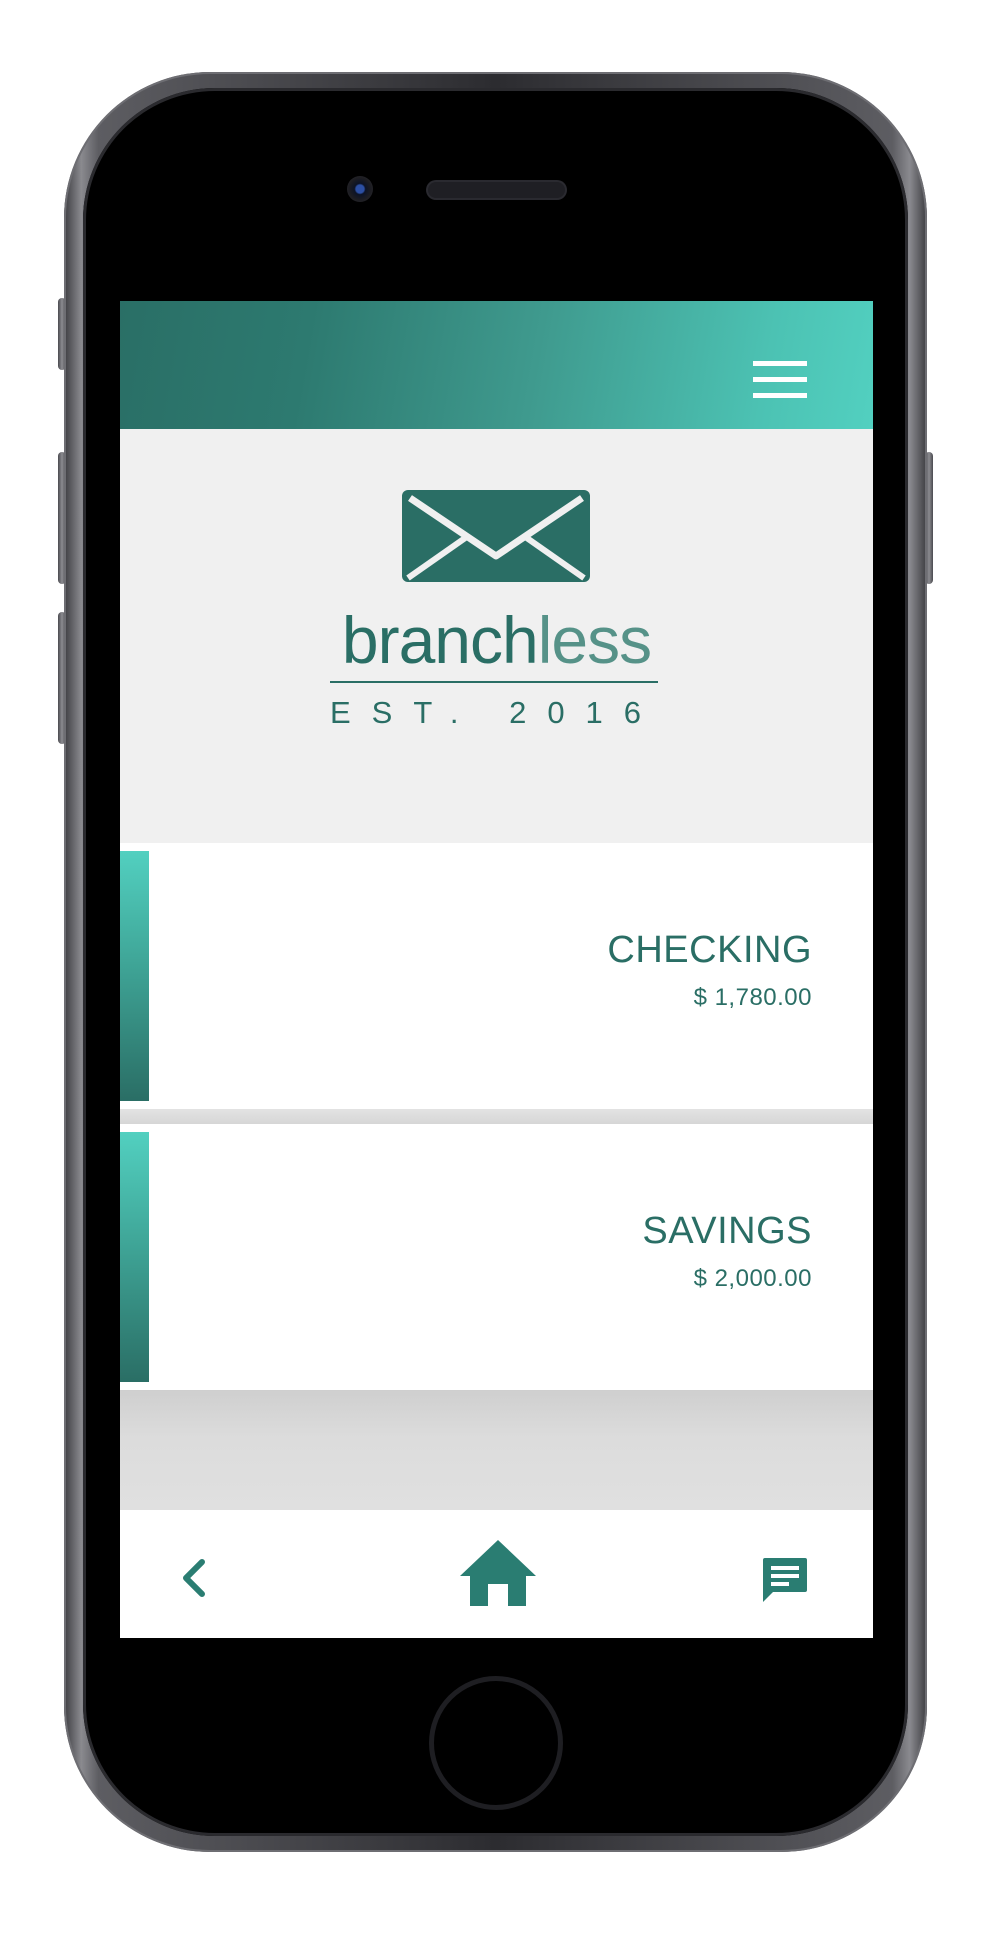 The width and height of the screenshot is (990, 1934). Describe the element at coordinates (440, 640) in the screenshot. I see `brand-main: branch` at that location.